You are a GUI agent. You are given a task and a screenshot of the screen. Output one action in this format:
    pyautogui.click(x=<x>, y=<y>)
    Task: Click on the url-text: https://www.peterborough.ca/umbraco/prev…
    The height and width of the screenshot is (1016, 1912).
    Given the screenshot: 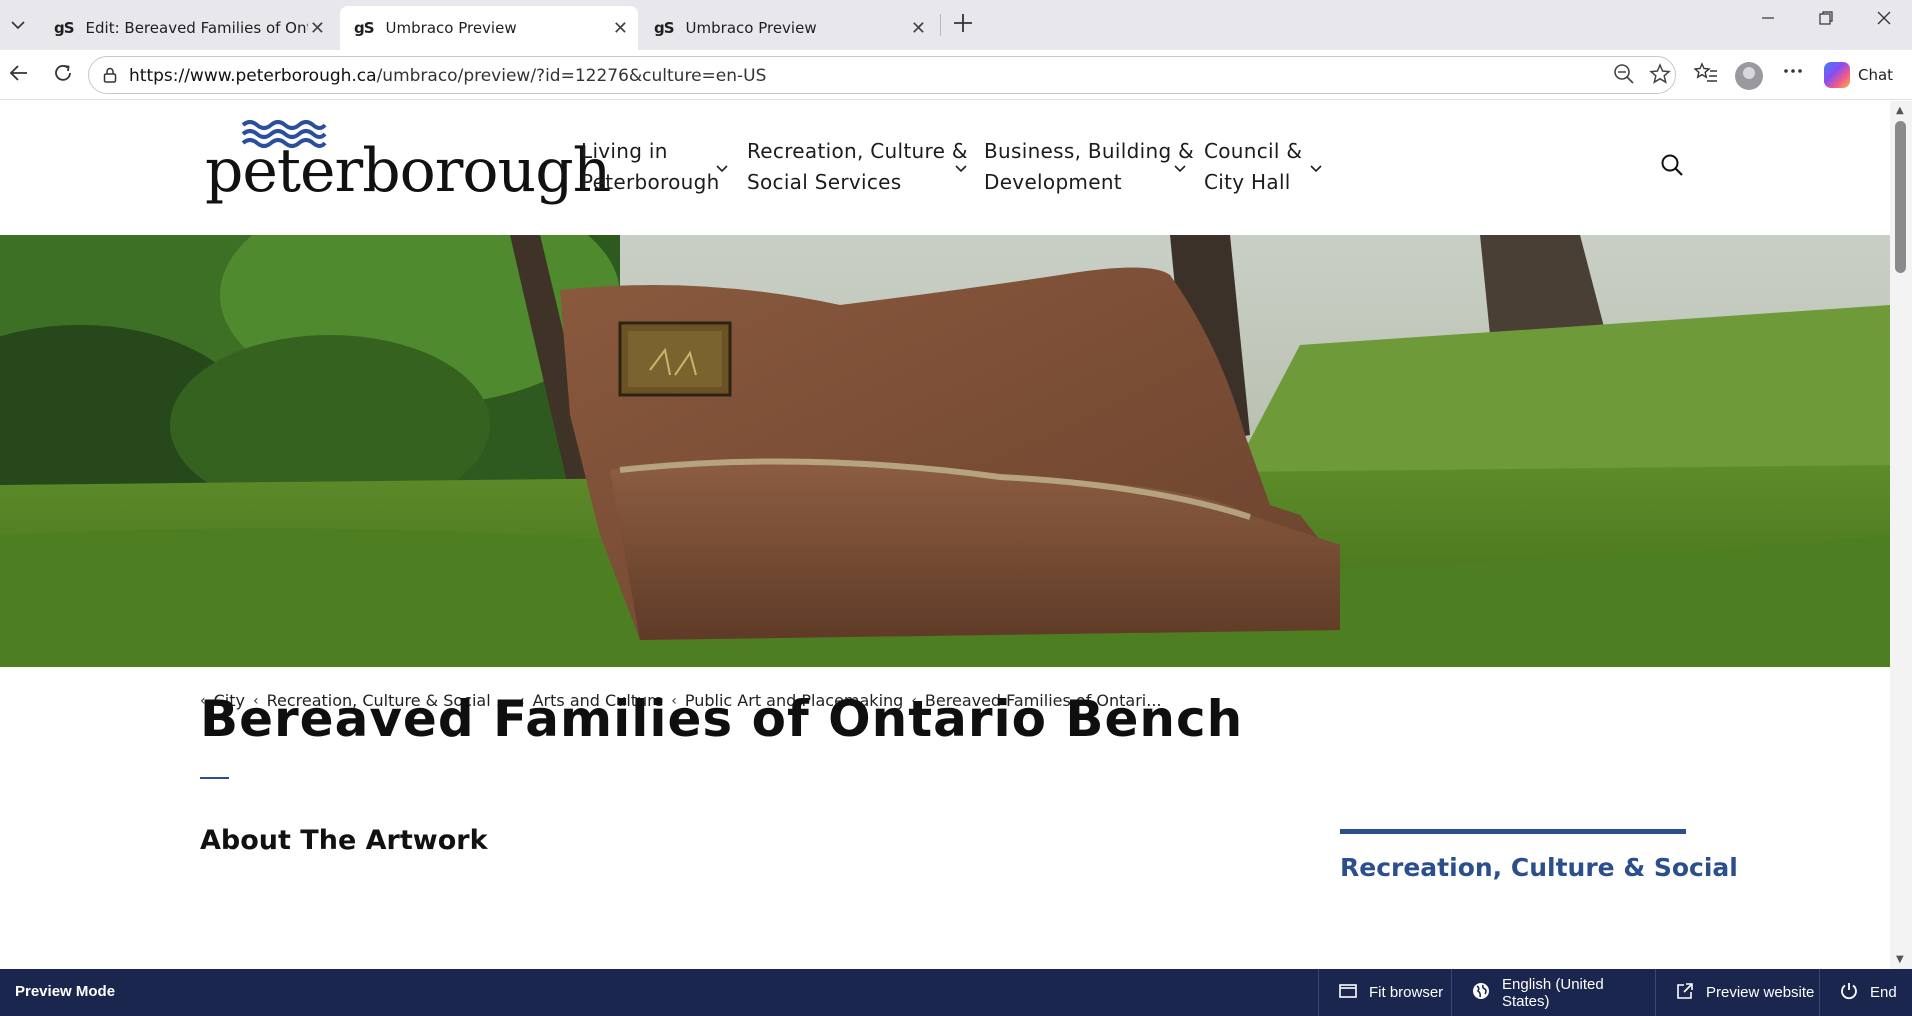 What is the action you would take?
    pyautogui.click(x=447, y=76)
    